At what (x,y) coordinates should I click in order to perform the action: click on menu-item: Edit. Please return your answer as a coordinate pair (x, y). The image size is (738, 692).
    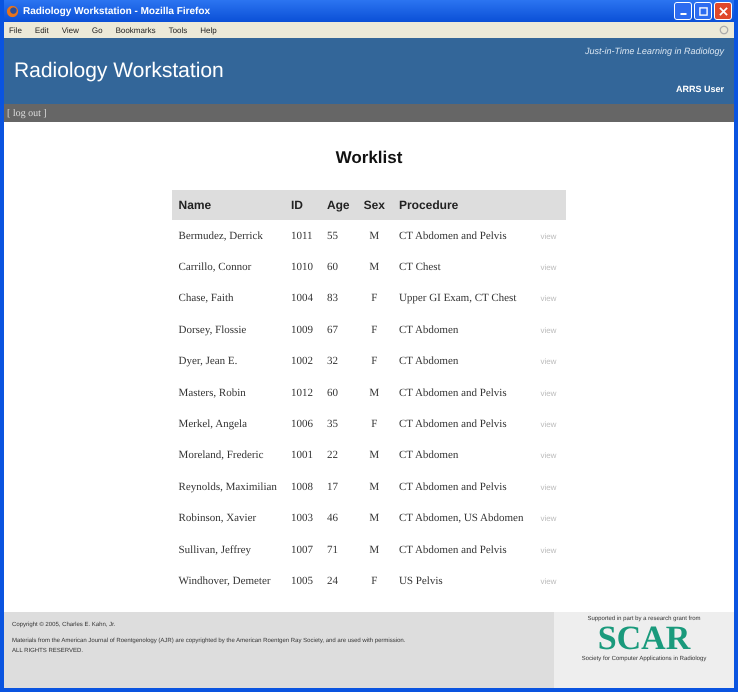
    Looking at the image, I should click on (41, 30).